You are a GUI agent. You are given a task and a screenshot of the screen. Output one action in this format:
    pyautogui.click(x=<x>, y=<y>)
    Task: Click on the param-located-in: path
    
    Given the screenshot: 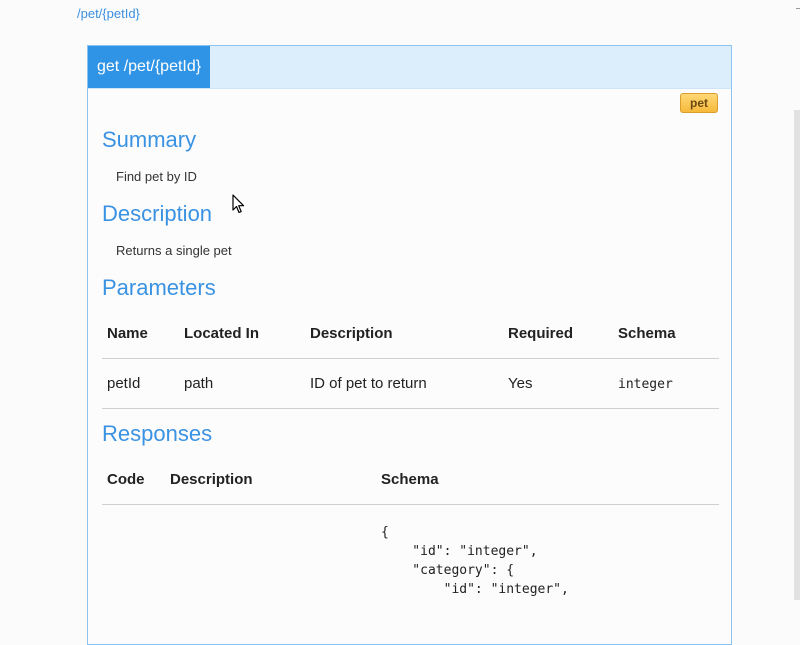 What is the action you would take?
    pyautogui.click(x=199, y=383)
    